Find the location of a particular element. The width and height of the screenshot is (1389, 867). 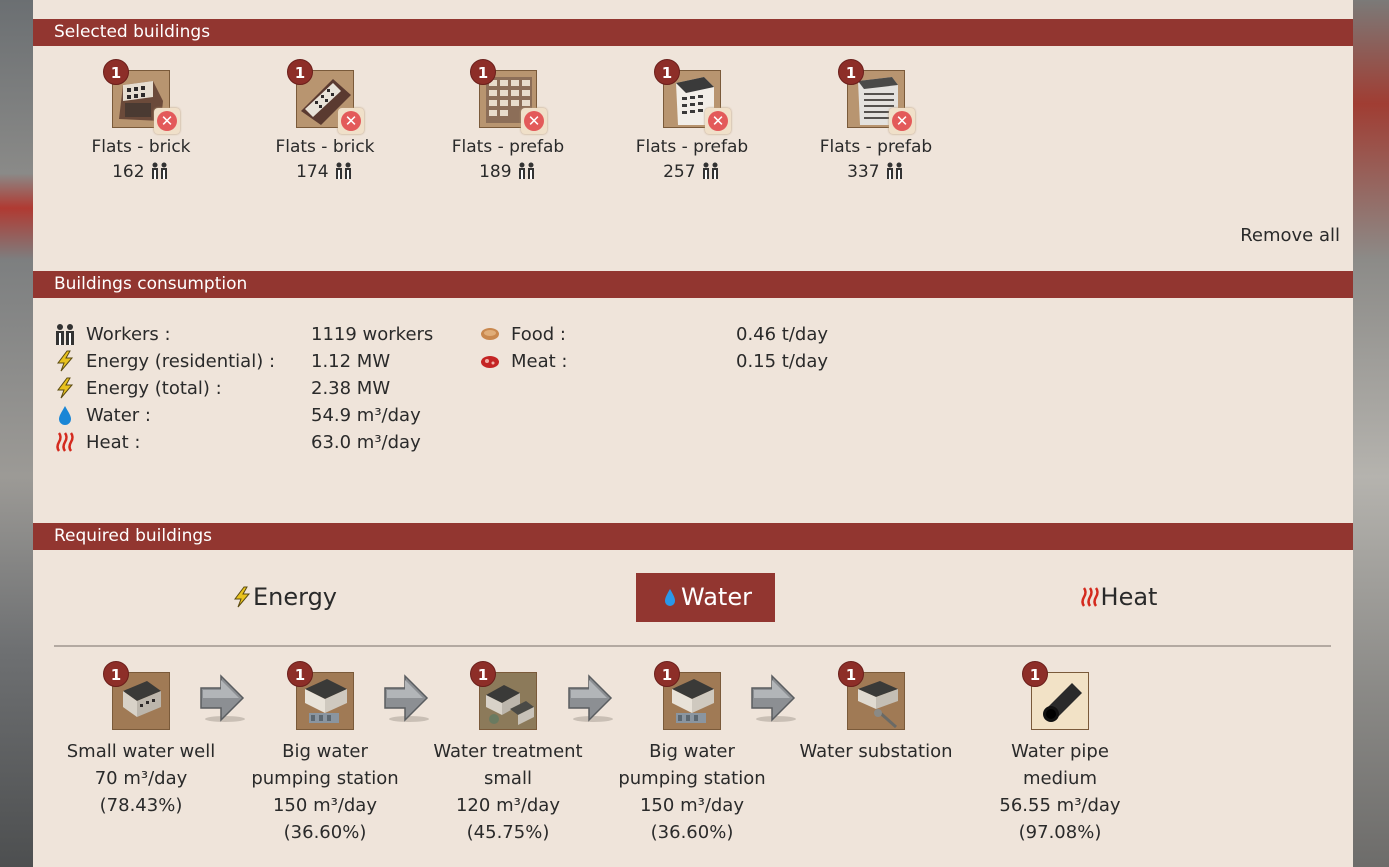

consumption-label: Energy (total) : is located at coordinates (154, 388).